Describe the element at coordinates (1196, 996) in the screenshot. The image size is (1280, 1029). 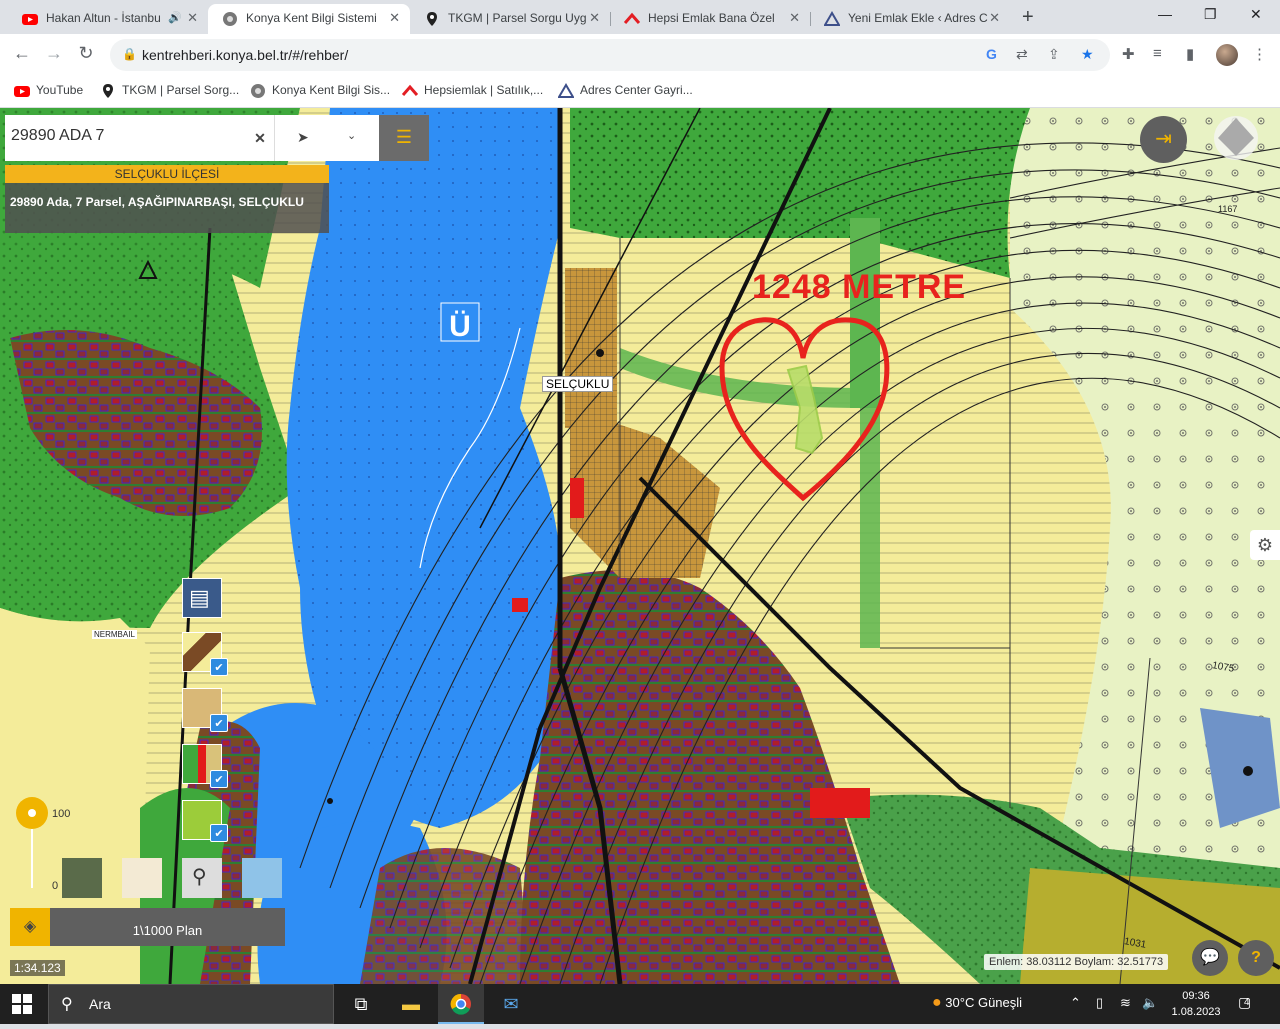
I see `clock-time: 09:36` at that location.